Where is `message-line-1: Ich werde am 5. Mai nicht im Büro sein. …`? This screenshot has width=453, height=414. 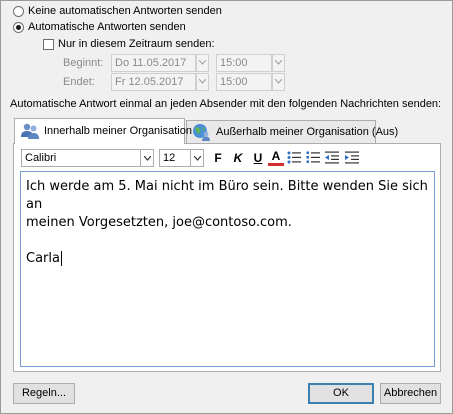 message-line-1: Ich werde am 5. Mai nicht im Büro sein. … is located at coordinates (227, 195).